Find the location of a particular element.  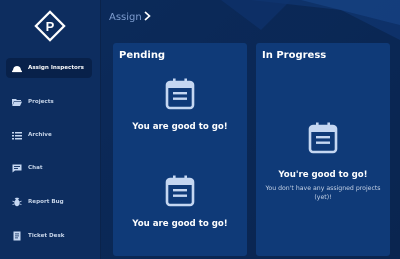

sidebar-item-label: Assign Inspectors is located at coordinates (56, 68).